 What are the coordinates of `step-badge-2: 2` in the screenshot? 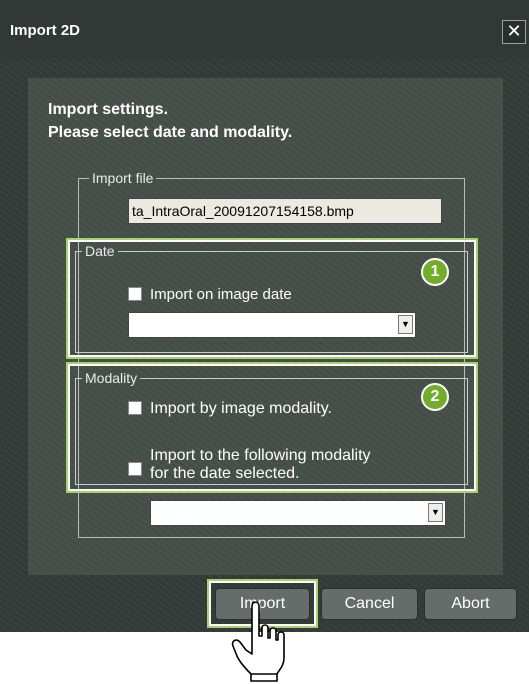 It's located at (435, 397).